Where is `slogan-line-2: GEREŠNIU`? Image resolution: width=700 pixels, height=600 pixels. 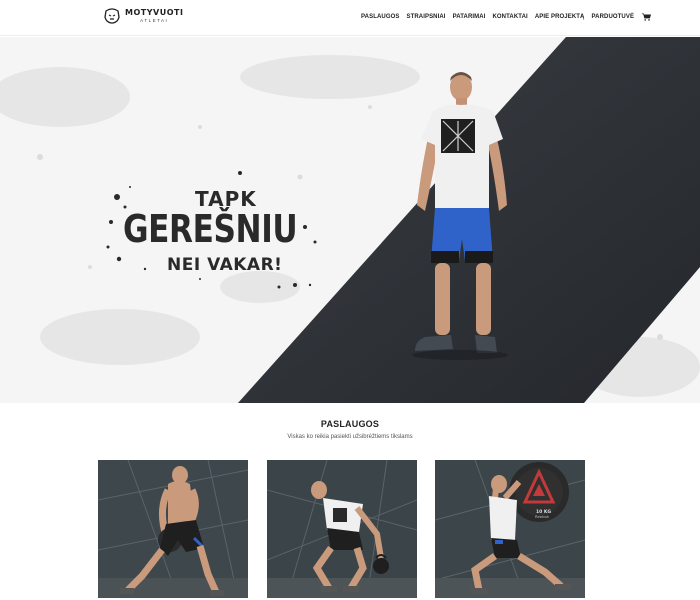
slogan-line-2: GEREŠNIU is located at coordinates (210, 229).